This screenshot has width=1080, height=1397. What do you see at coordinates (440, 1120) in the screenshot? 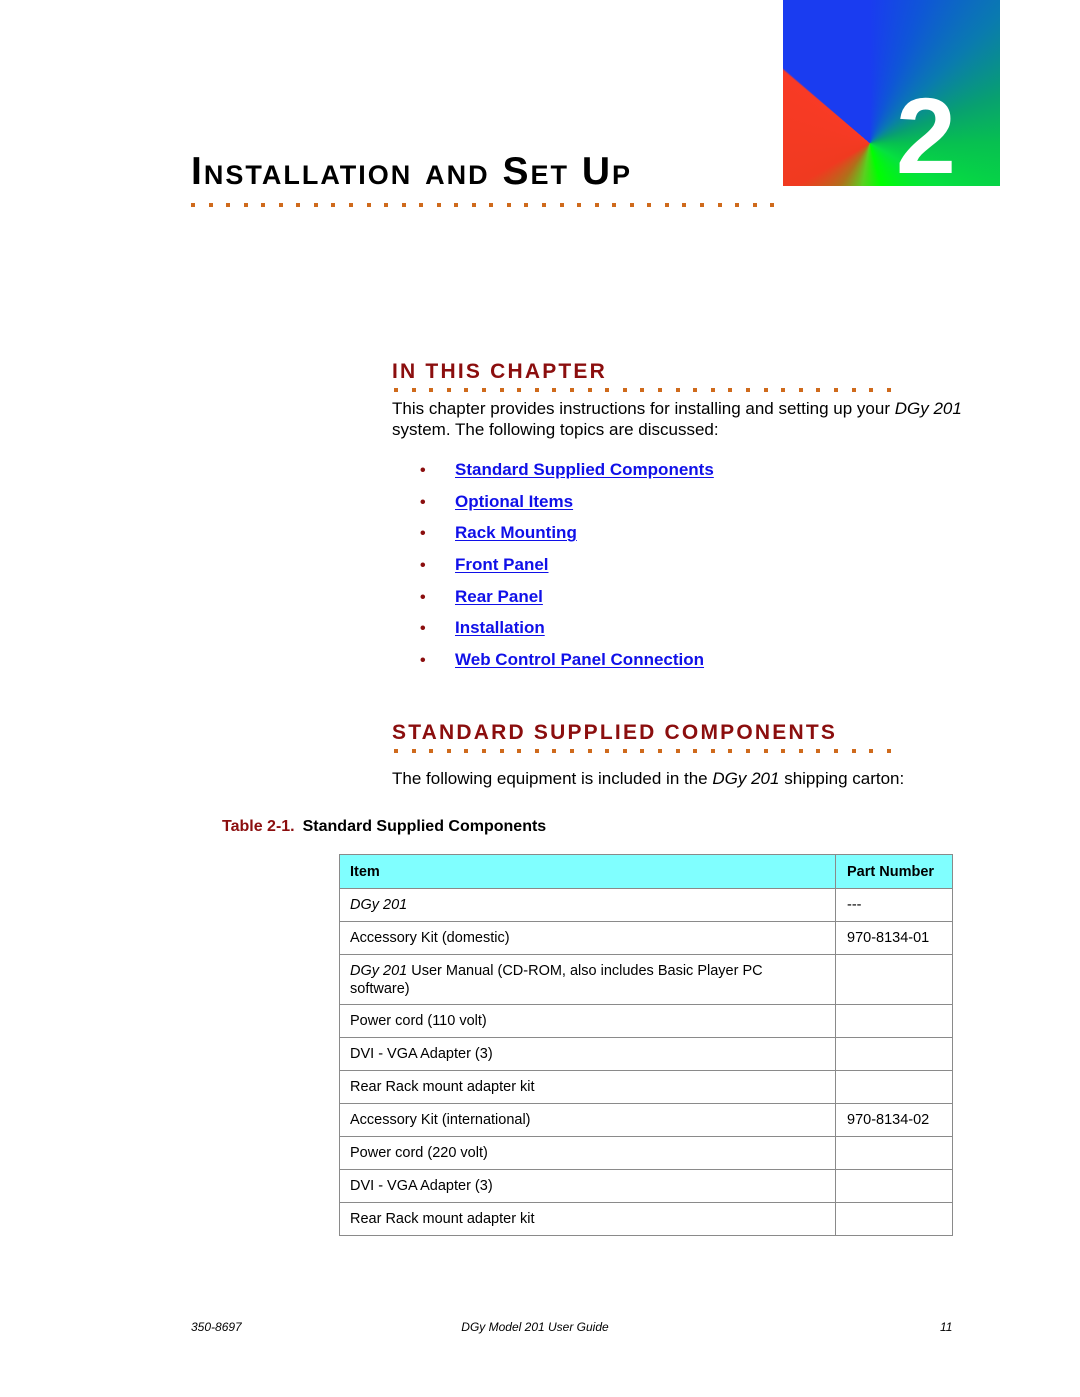
I see `item-text: Accessory Kit (international)` at bounding box center [440, 1120].